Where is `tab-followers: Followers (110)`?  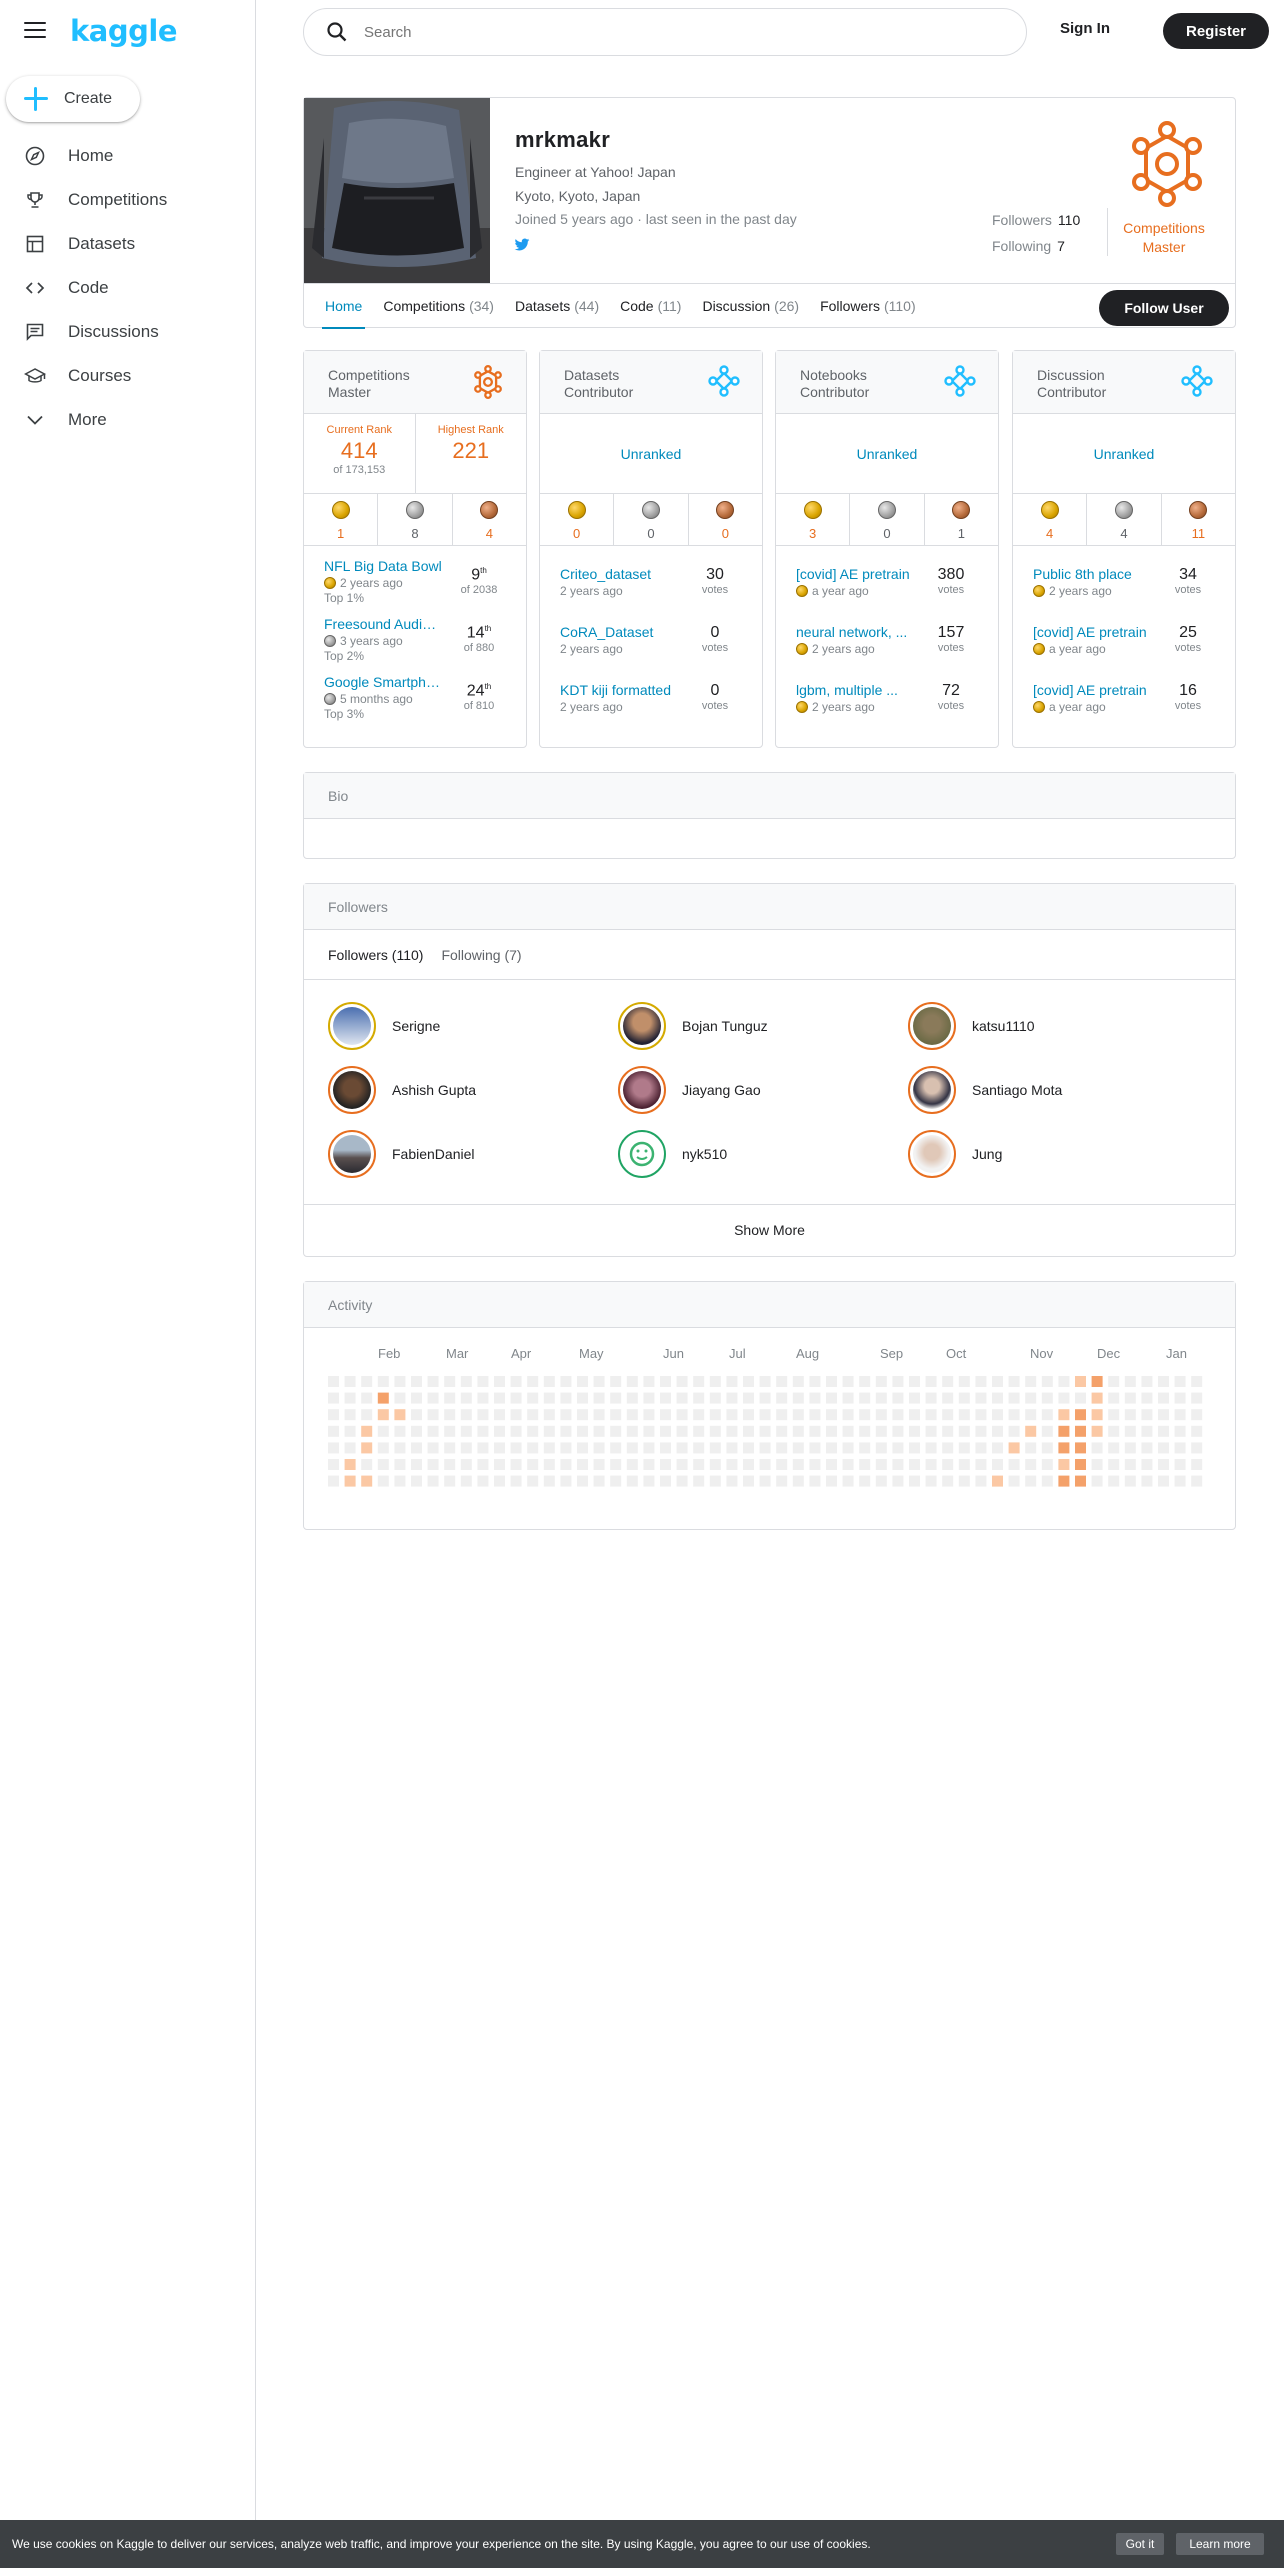
tab-followers: Followers (110) is located at coordinates (868, 306).